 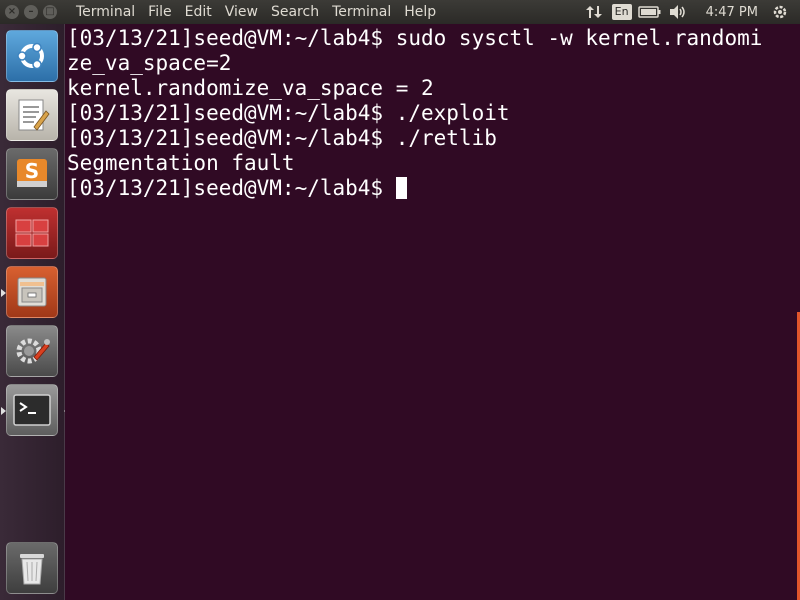 What do you see at coordinates (50, 12) in the screenshot?
I see `maximize-button: □` at bounding box center [50, 12].